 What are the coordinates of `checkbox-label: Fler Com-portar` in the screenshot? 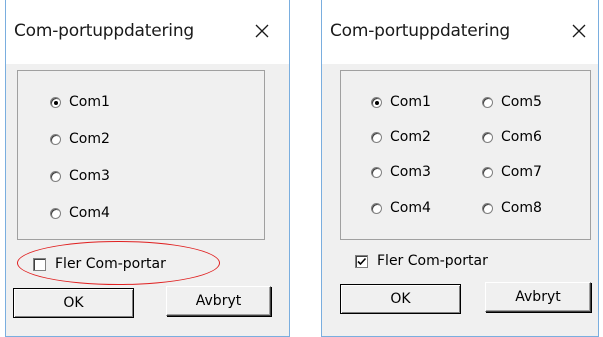 It's located at (432, 261).